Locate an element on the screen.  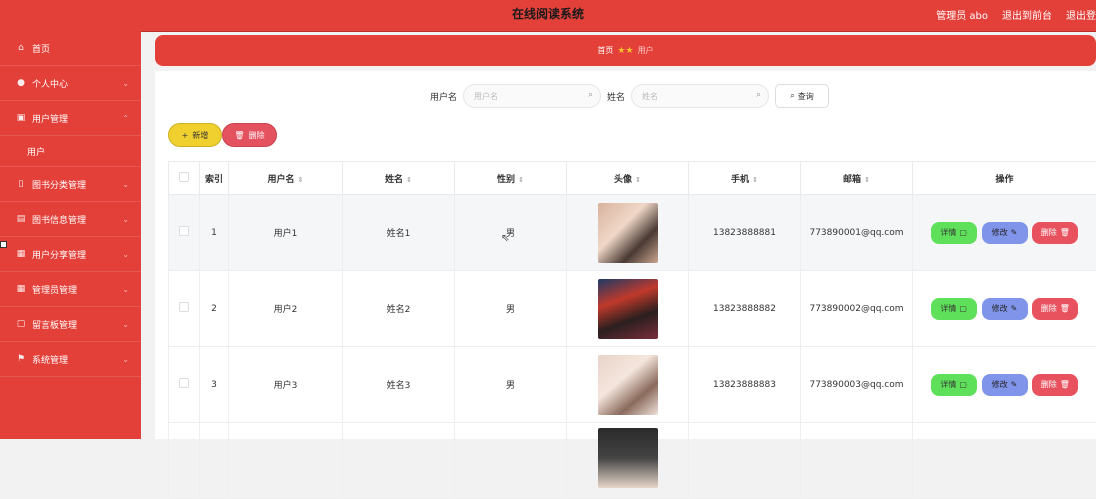
cell-username: 用户3 is located at coordinates (286, 385).